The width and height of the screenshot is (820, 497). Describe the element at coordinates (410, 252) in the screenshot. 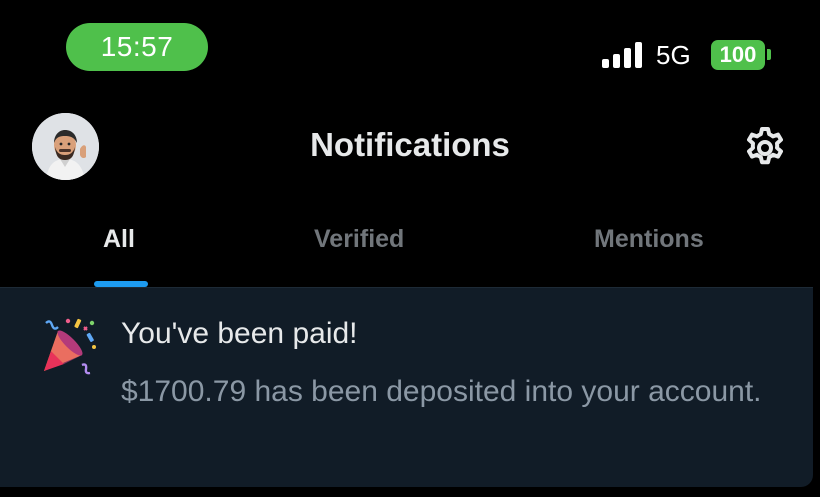

I see `tab-bar: All Verified Mentions` at that location.